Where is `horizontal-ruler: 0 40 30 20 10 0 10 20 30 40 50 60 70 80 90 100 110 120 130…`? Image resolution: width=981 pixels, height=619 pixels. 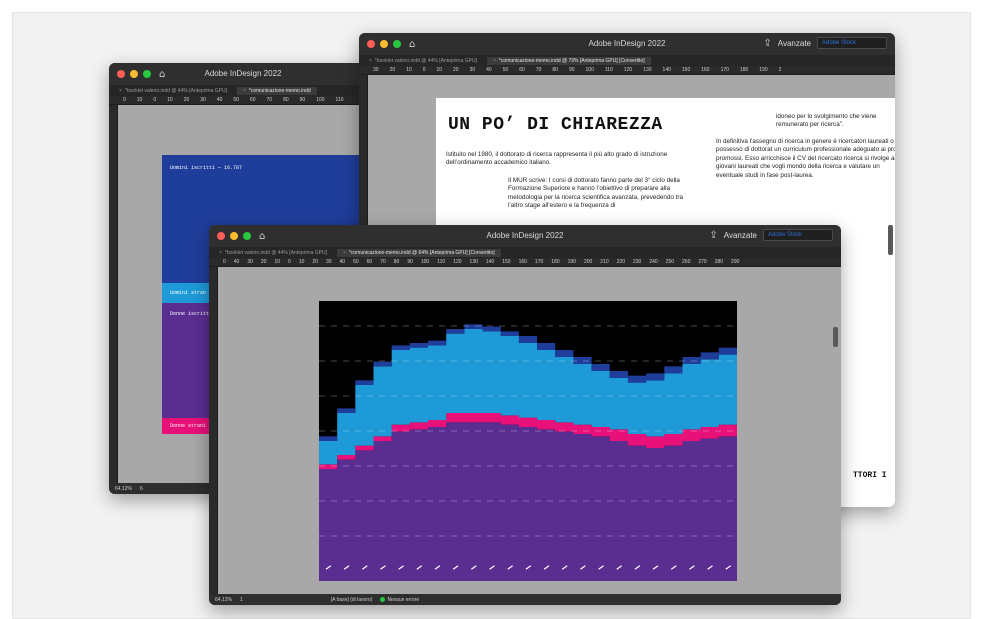
horizontal-ruler: 0 40 30 20 10 0 10 20 30 40 50 60 70 80 90 100 110 120 130… is located at coordinates (525, 262).